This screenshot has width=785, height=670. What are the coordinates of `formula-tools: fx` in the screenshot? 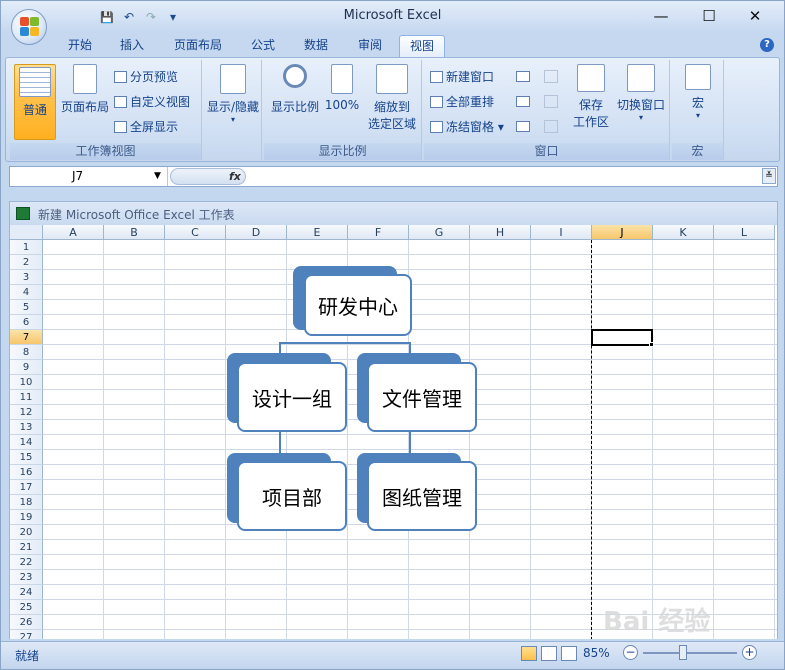 It's located at (208, 176).